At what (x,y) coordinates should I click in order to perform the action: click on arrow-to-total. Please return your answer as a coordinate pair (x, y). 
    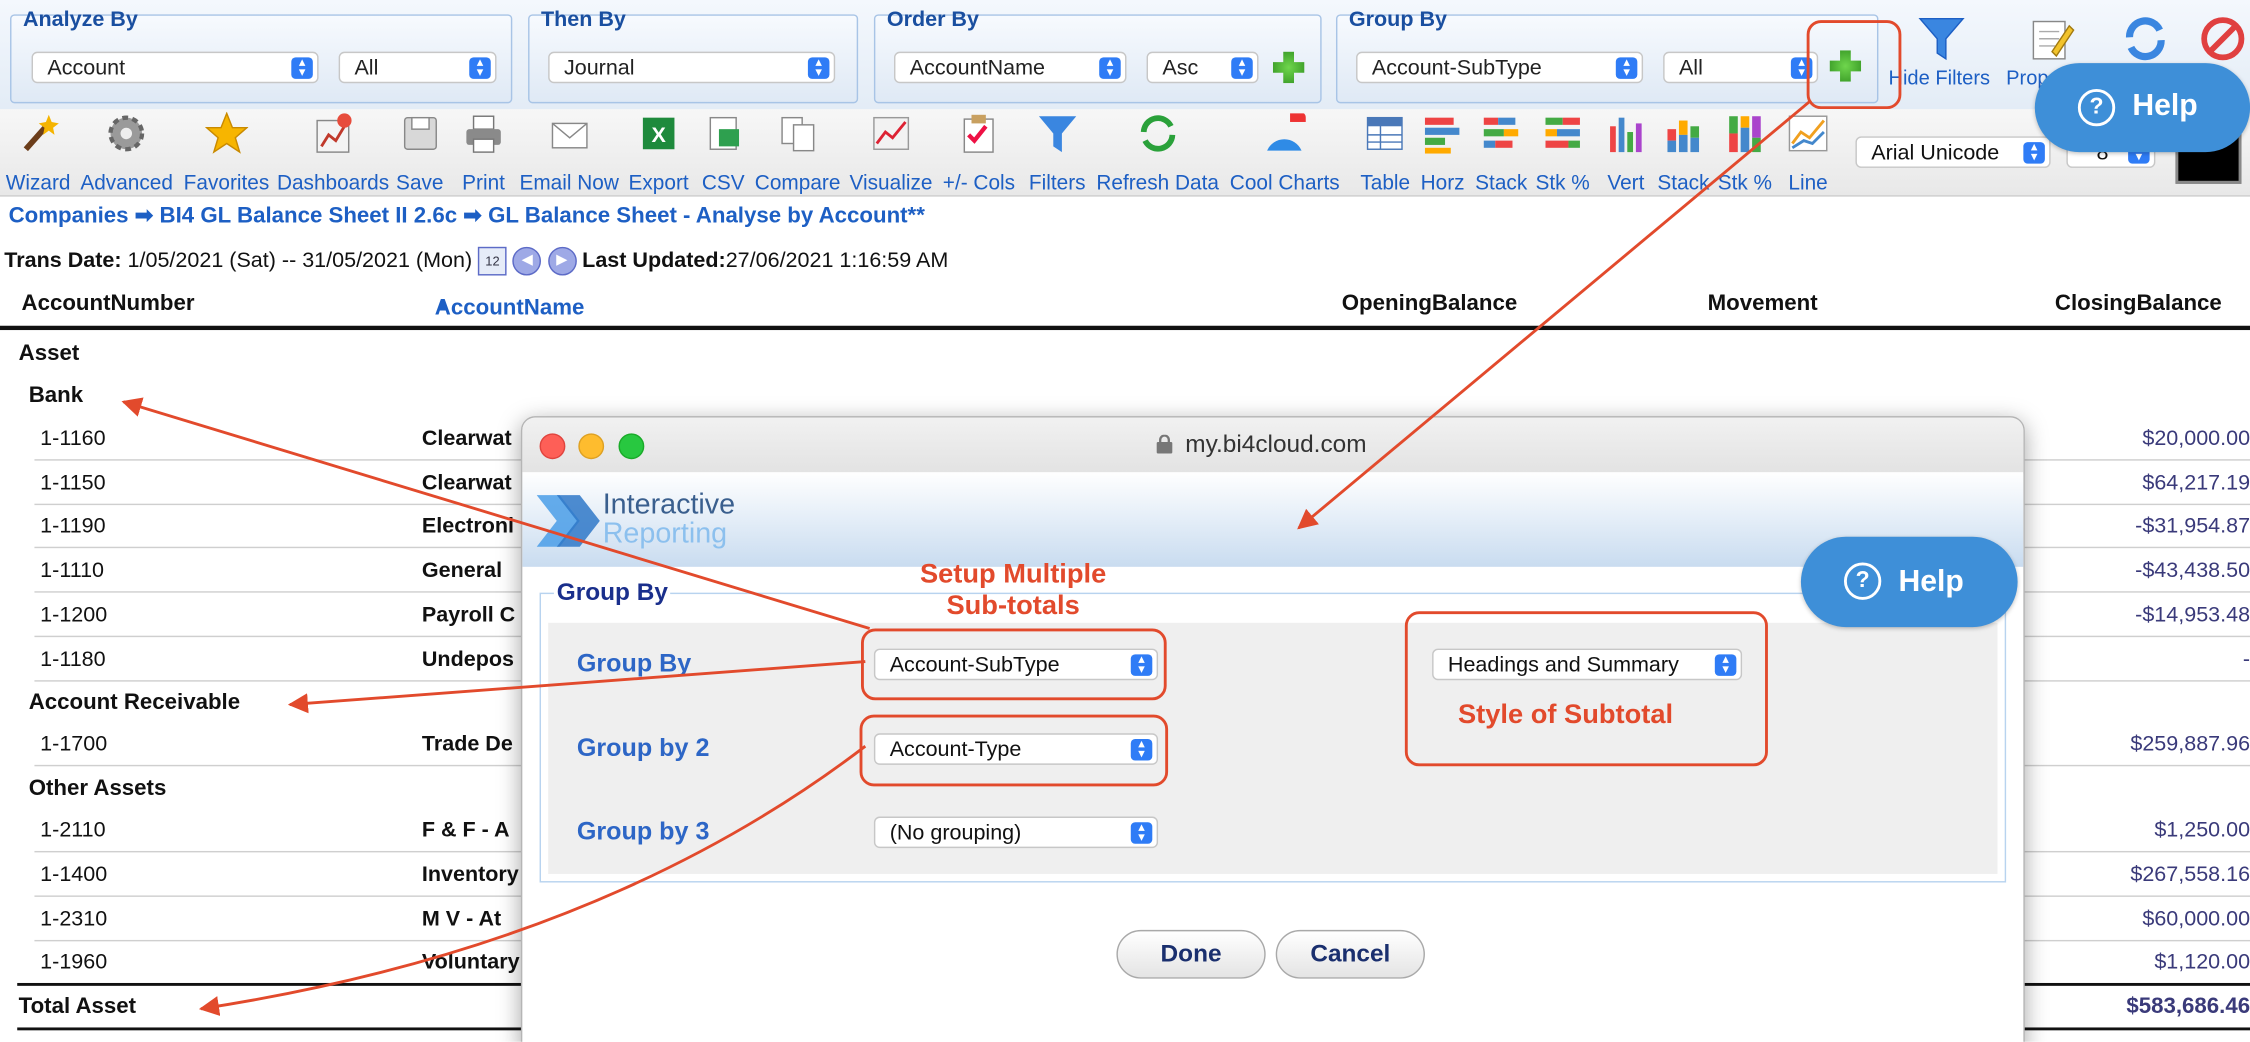
    Looking at the image, I should click on (532, 880).